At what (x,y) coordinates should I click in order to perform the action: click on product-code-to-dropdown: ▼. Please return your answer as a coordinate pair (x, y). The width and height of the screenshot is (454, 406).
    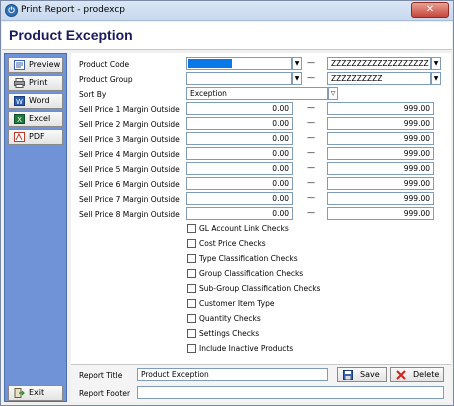
    Looking at the image, I should click on (436, 63).